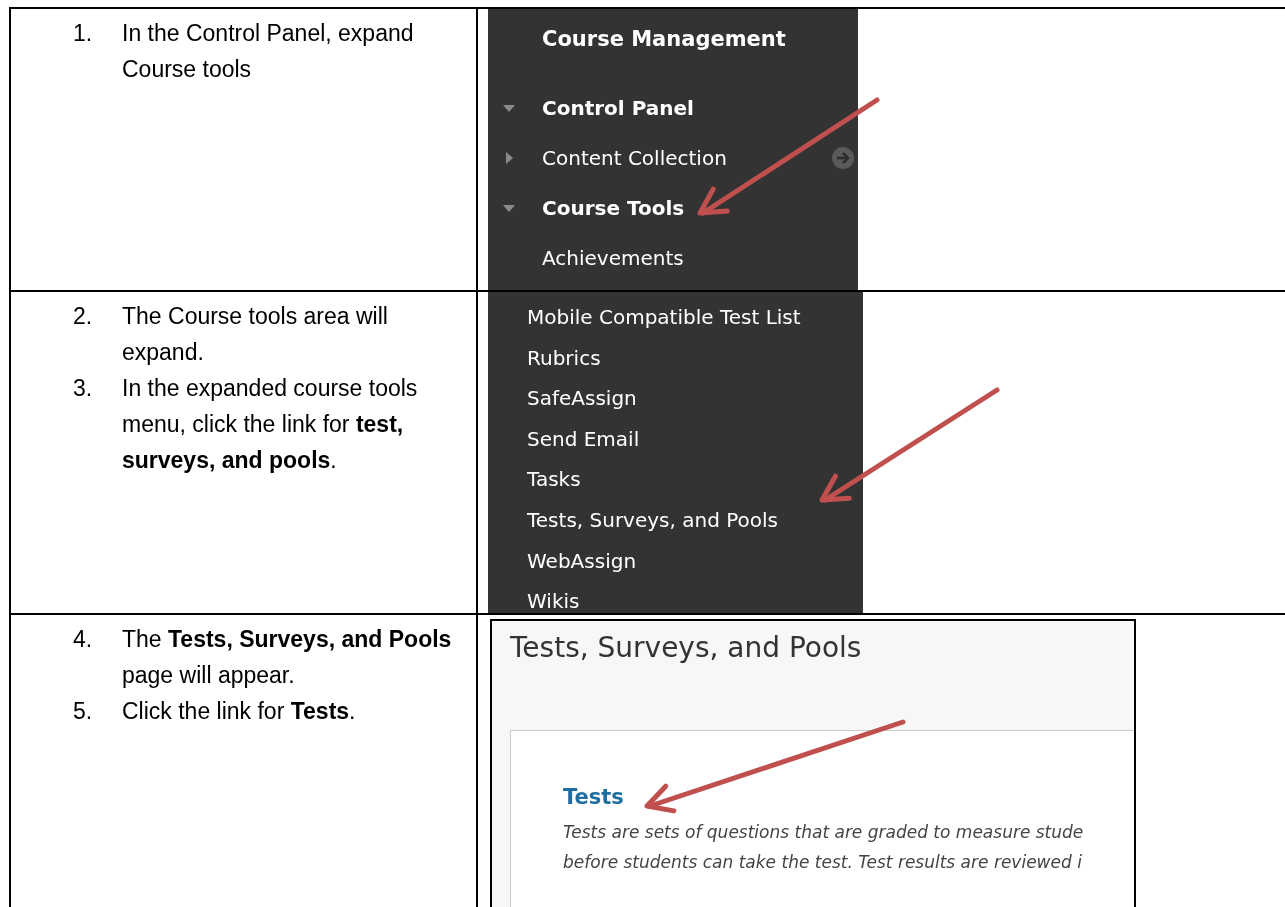 Image resolution: width=1285 pixels, height=907 pixels. What do you see at coordinates (823, 862) in the screenshot?
I see `description-text: before students can take the test. Test results are reviewed i` at bounding box center [823, 862].